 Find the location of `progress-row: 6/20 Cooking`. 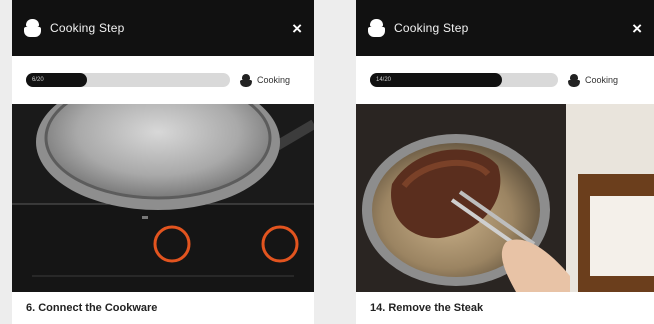

progress-row: 6/20 Cooking is located at coordinates (163, 80).